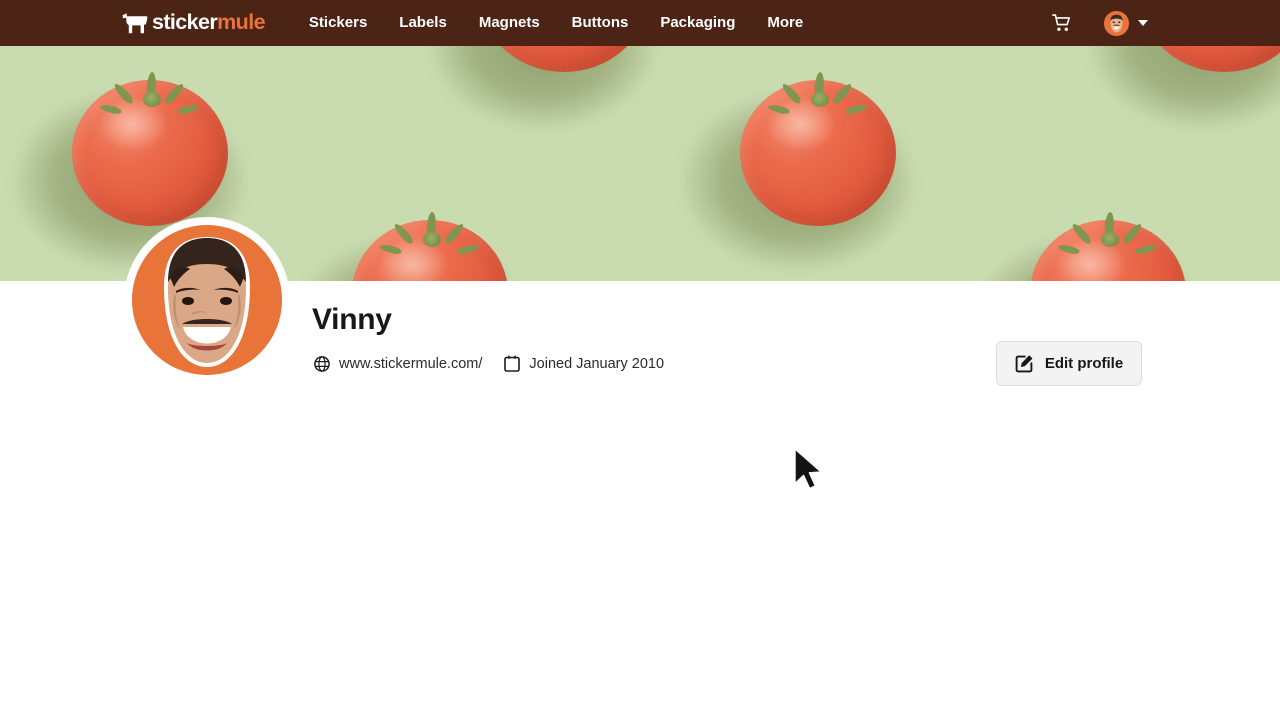 The width and height of the screenshot is (1280, 720). Describe the element at coordinates (489, 363) in the screenshot. I see `profile-meta: www.stickermule.com/ Joined January 2010` at that location.